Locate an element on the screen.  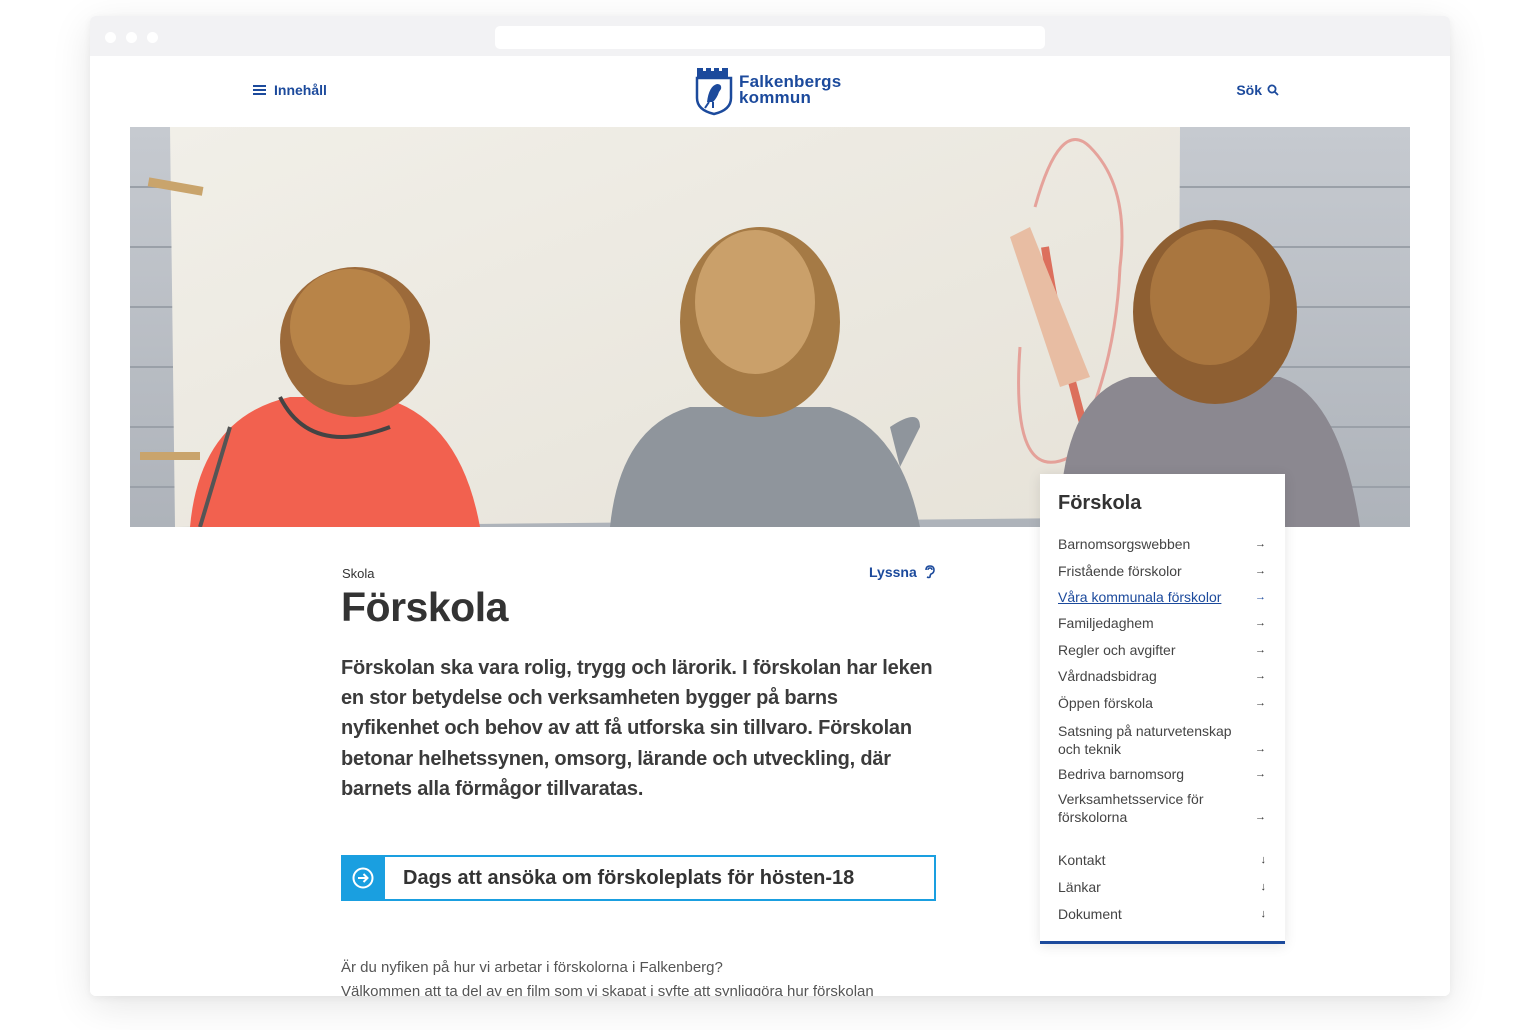
arrow-circle-icon is located at coordinates (363, 878).